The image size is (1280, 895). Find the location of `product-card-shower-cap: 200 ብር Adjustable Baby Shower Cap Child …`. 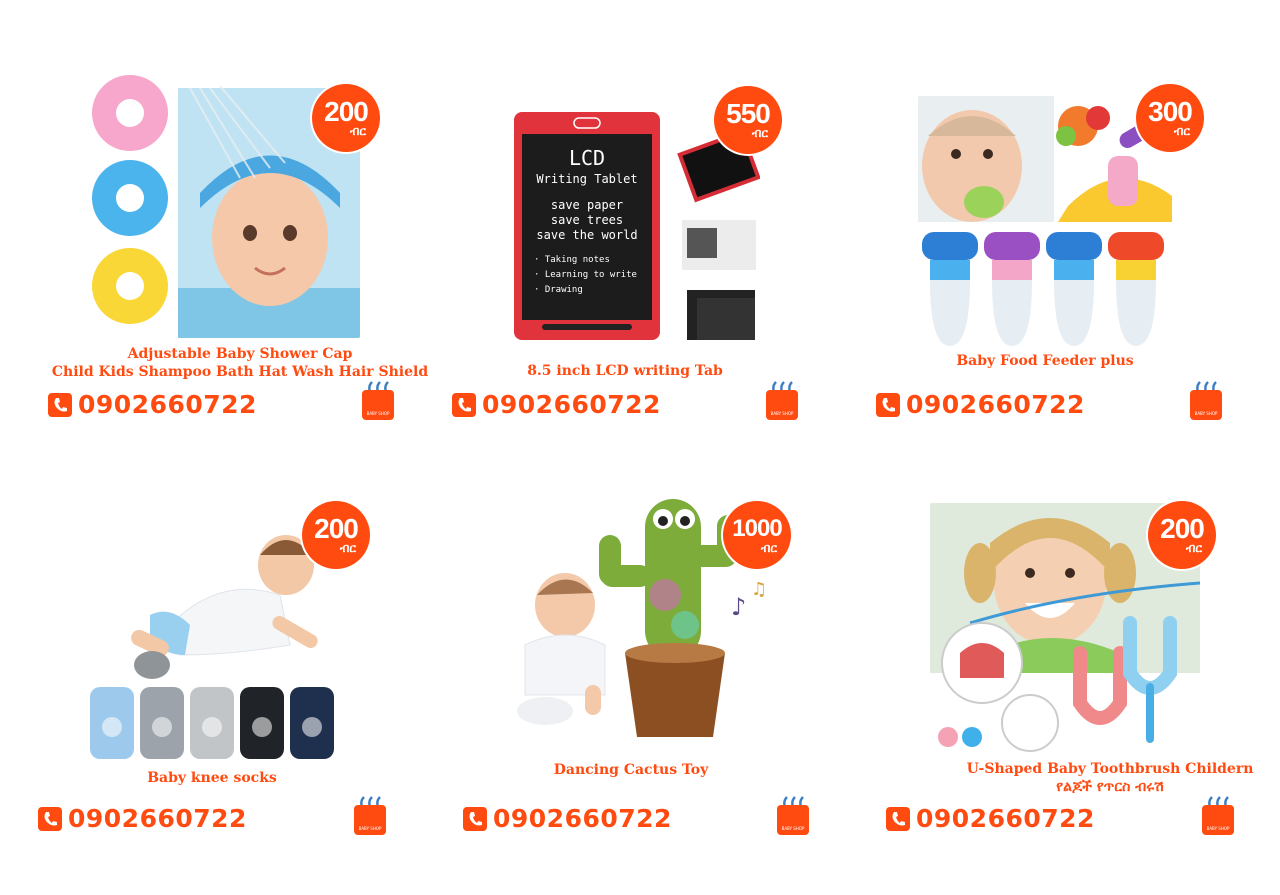

product-card-shower-cap: 200 ብር Adjustable Baby Shower Cap Child … is located at coordinates (240, 260).